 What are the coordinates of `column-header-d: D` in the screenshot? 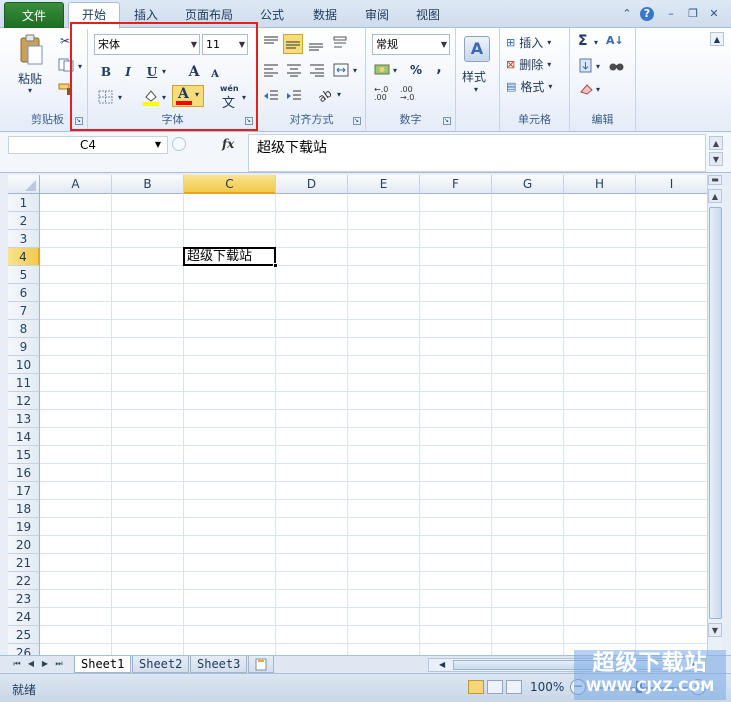 It's located at (312, 184).